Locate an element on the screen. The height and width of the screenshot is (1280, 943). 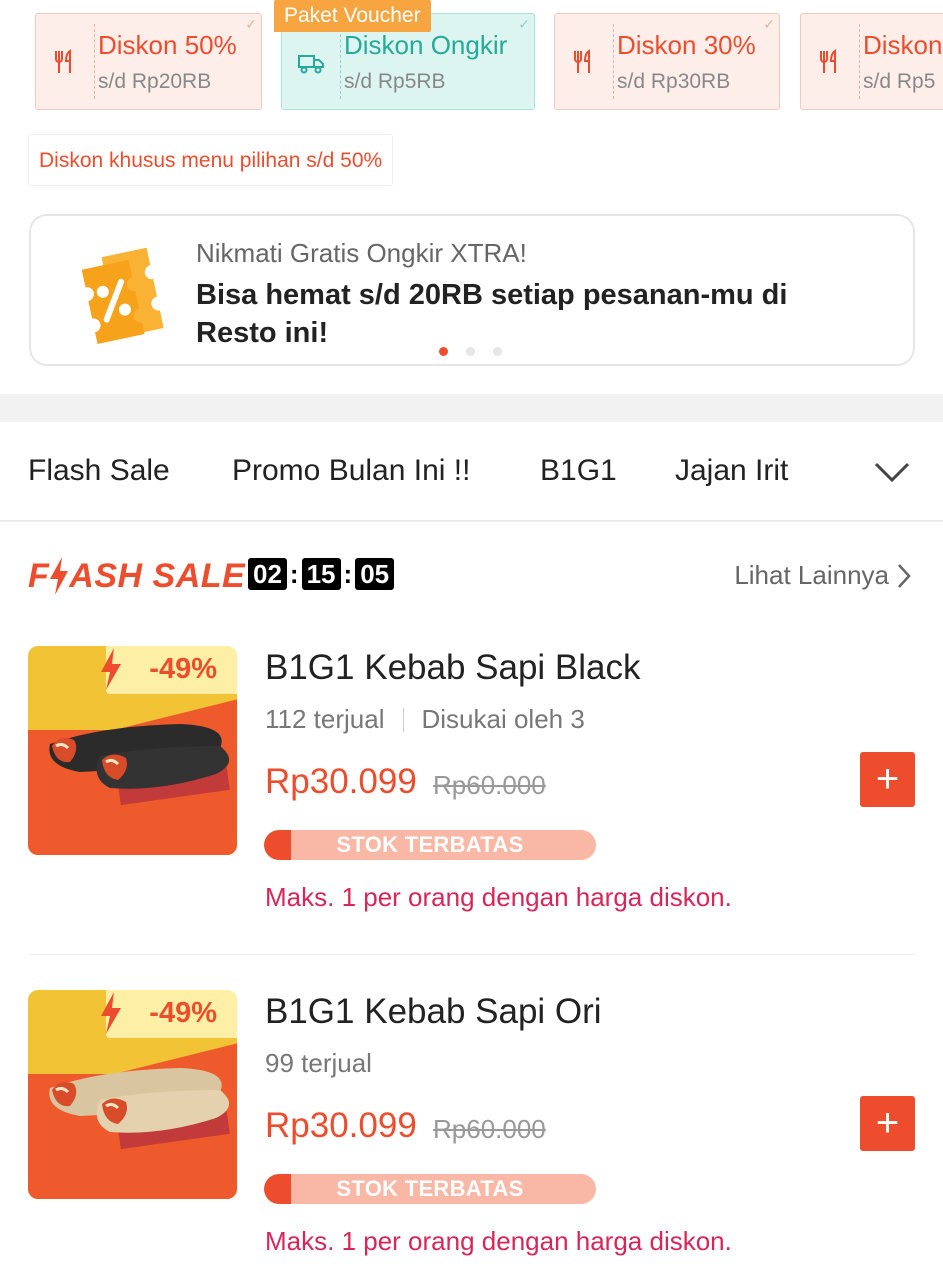
voucher-title: Diskon 30% is located at coordinates (686, 45).